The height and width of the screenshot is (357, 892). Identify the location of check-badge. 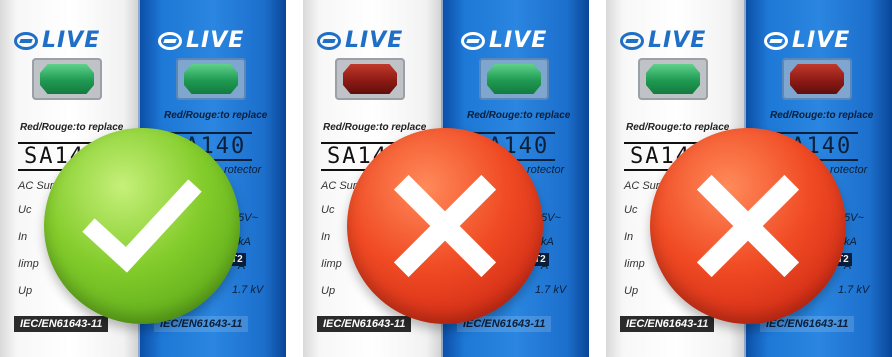
(142, 226).